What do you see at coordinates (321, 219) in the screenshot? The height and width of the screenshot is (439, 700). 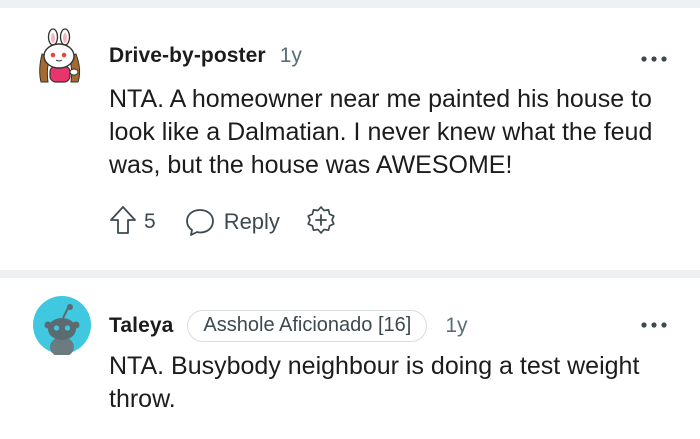 I see `add-award-icon` at bounding box center [321, 219].